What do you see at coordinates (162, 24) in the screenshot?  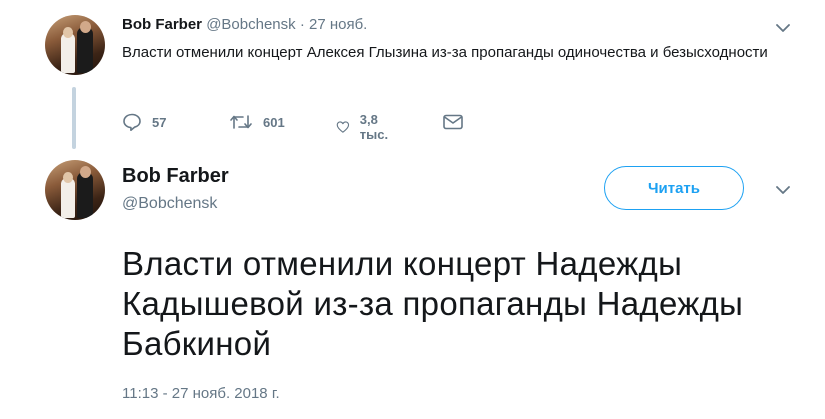 I see `tweet1-author-name: Bob Farber` at bounding box center [162, 24].